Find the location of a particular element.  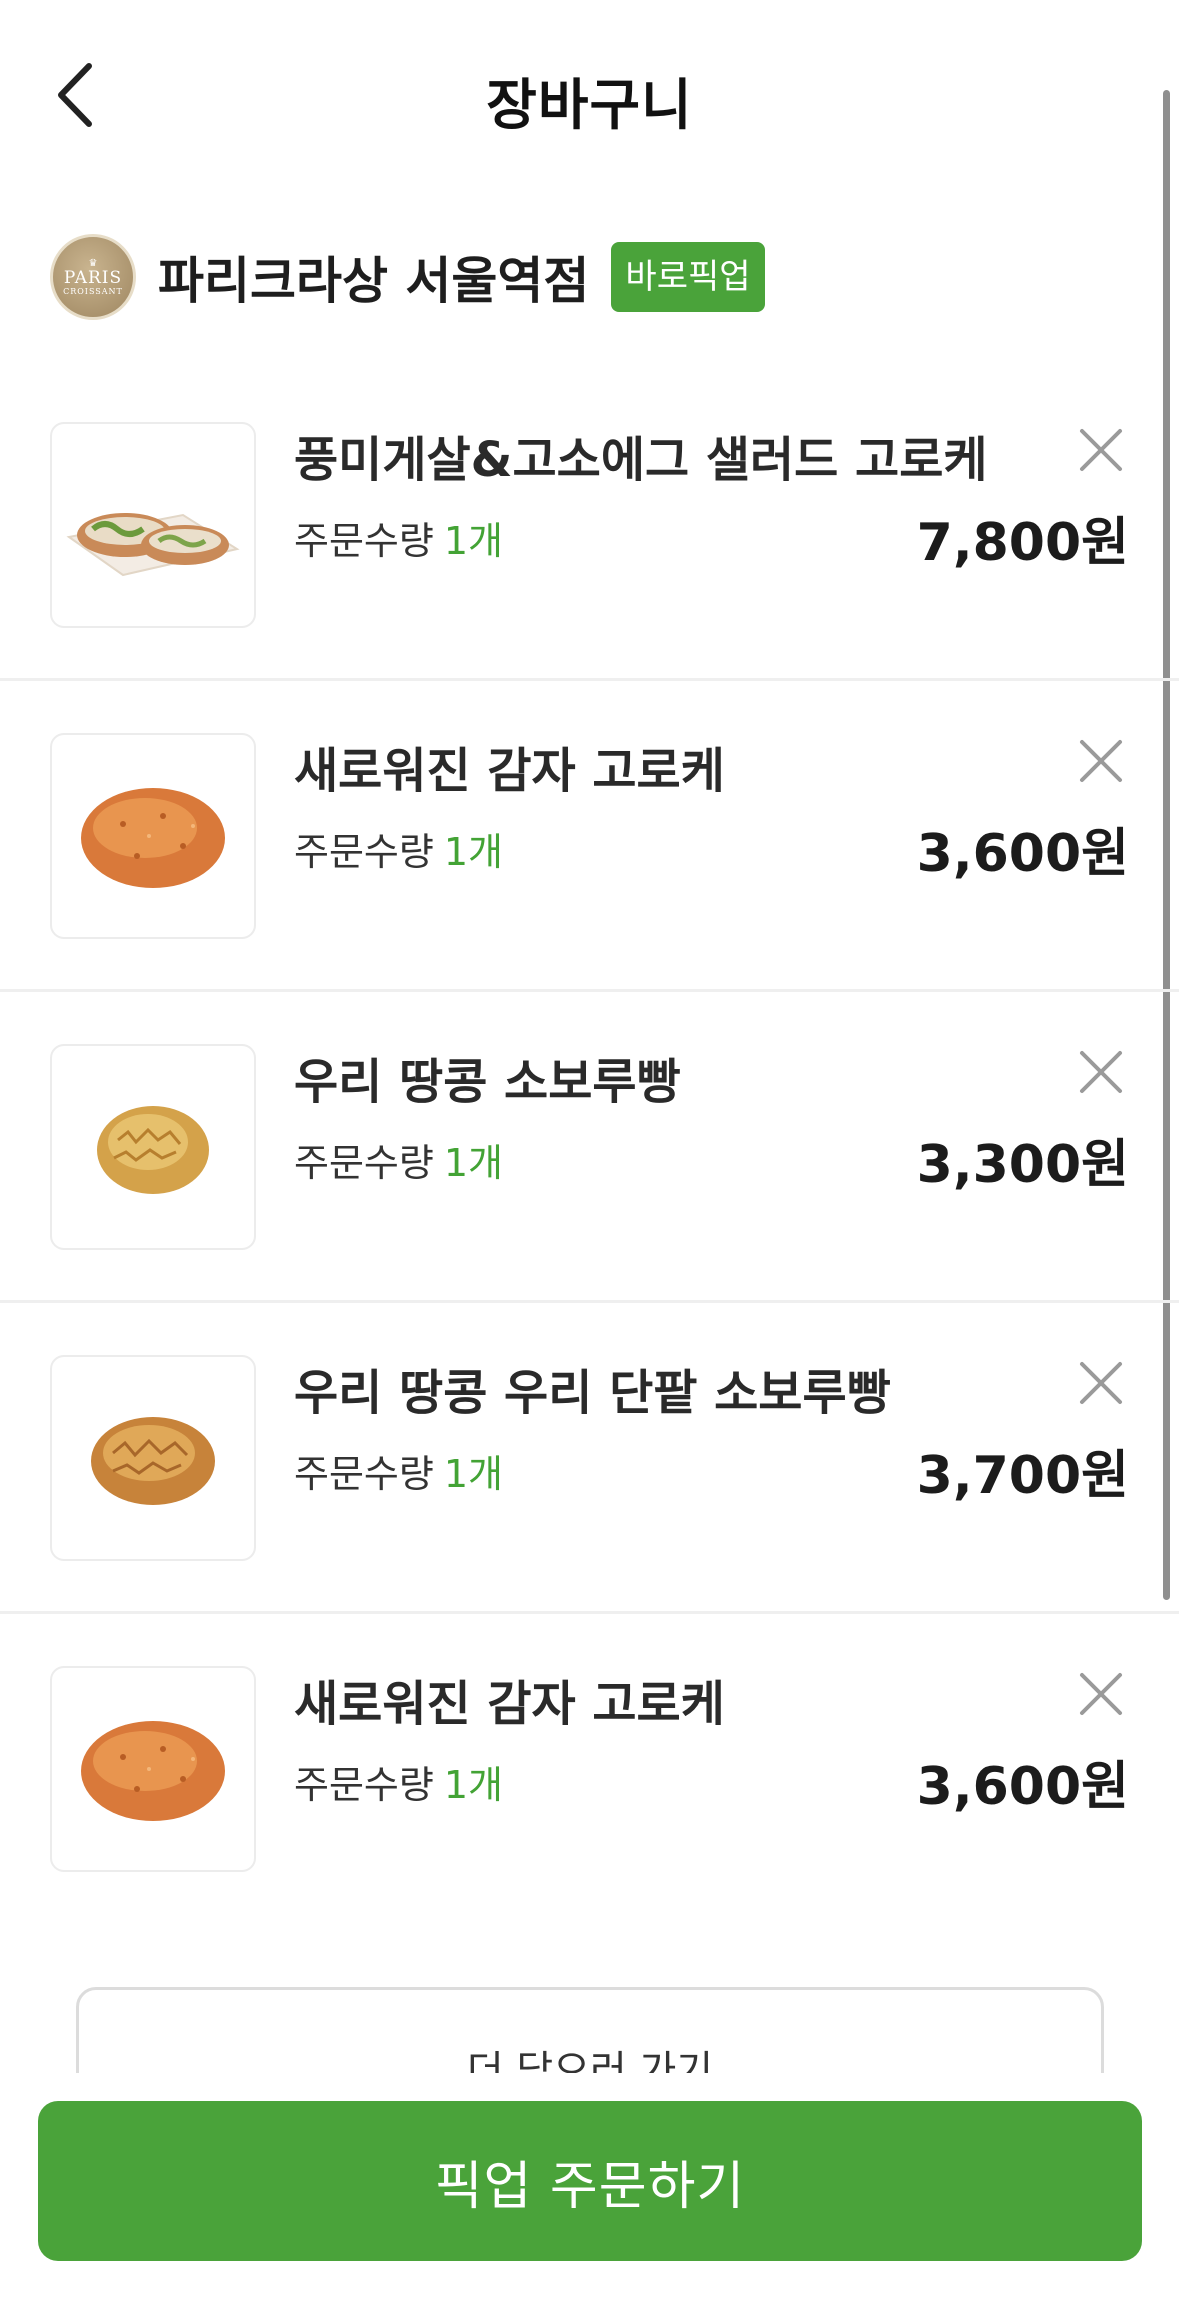

header: 장바구니 is located at coordinates (589, 95).